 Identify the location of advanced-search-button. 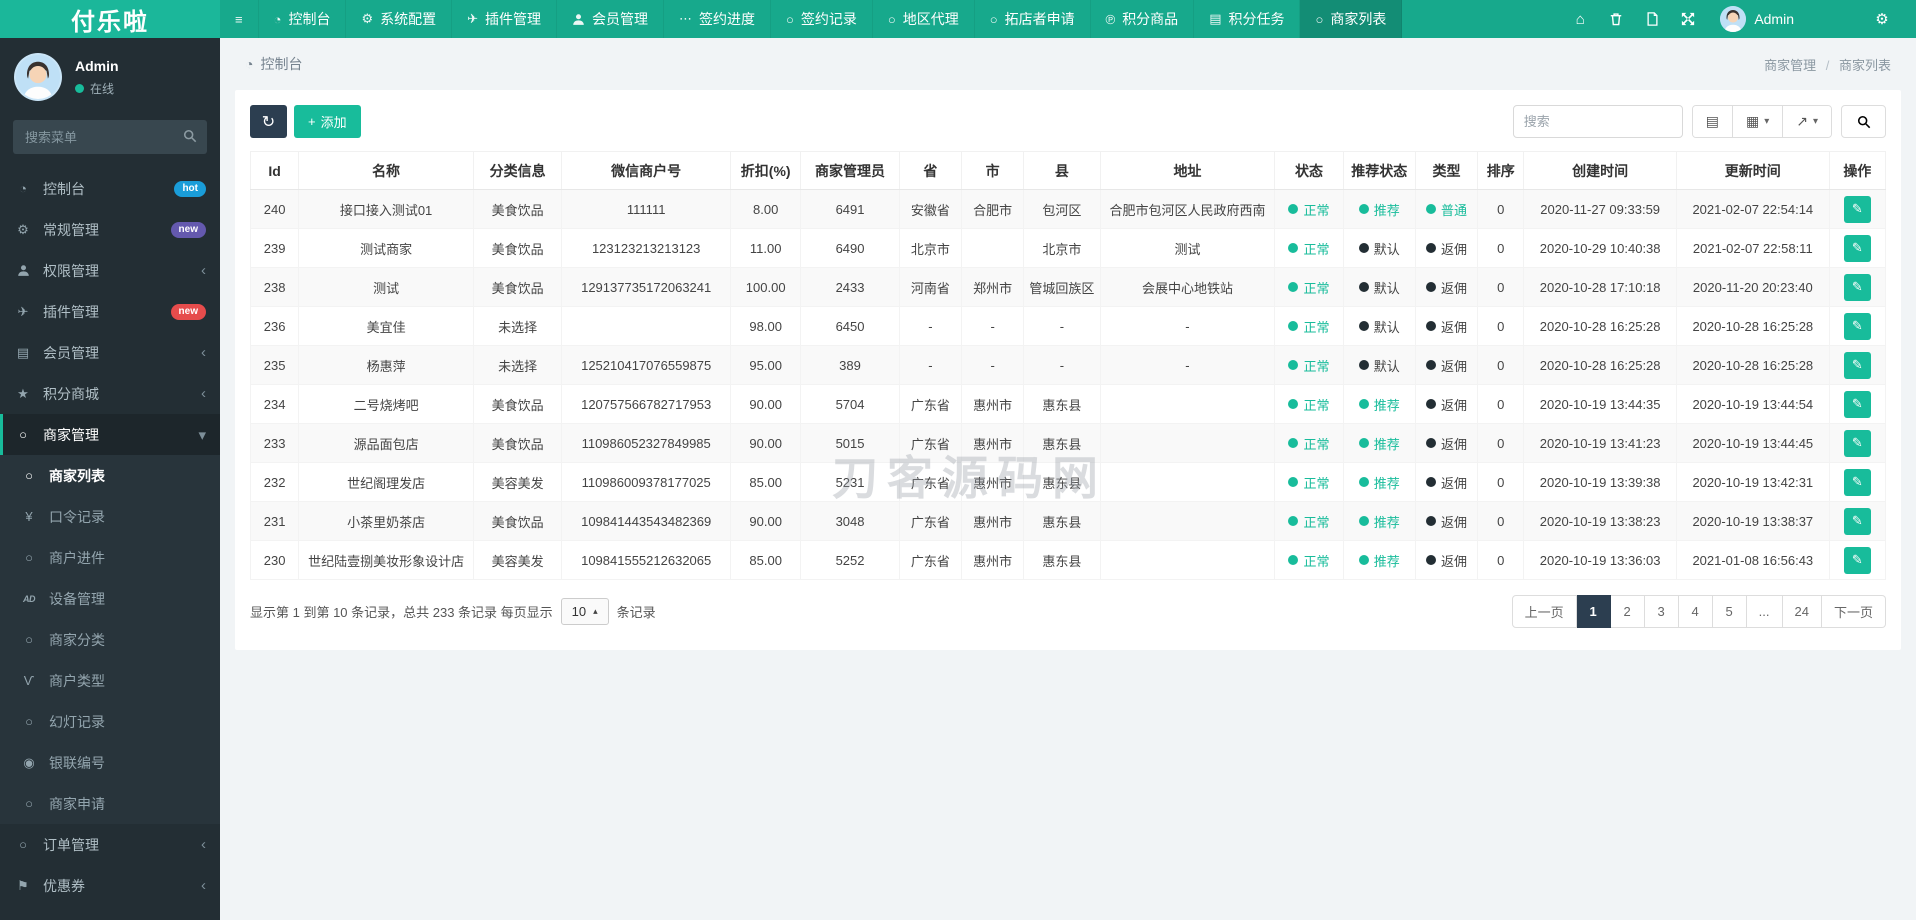
(1863, 121).